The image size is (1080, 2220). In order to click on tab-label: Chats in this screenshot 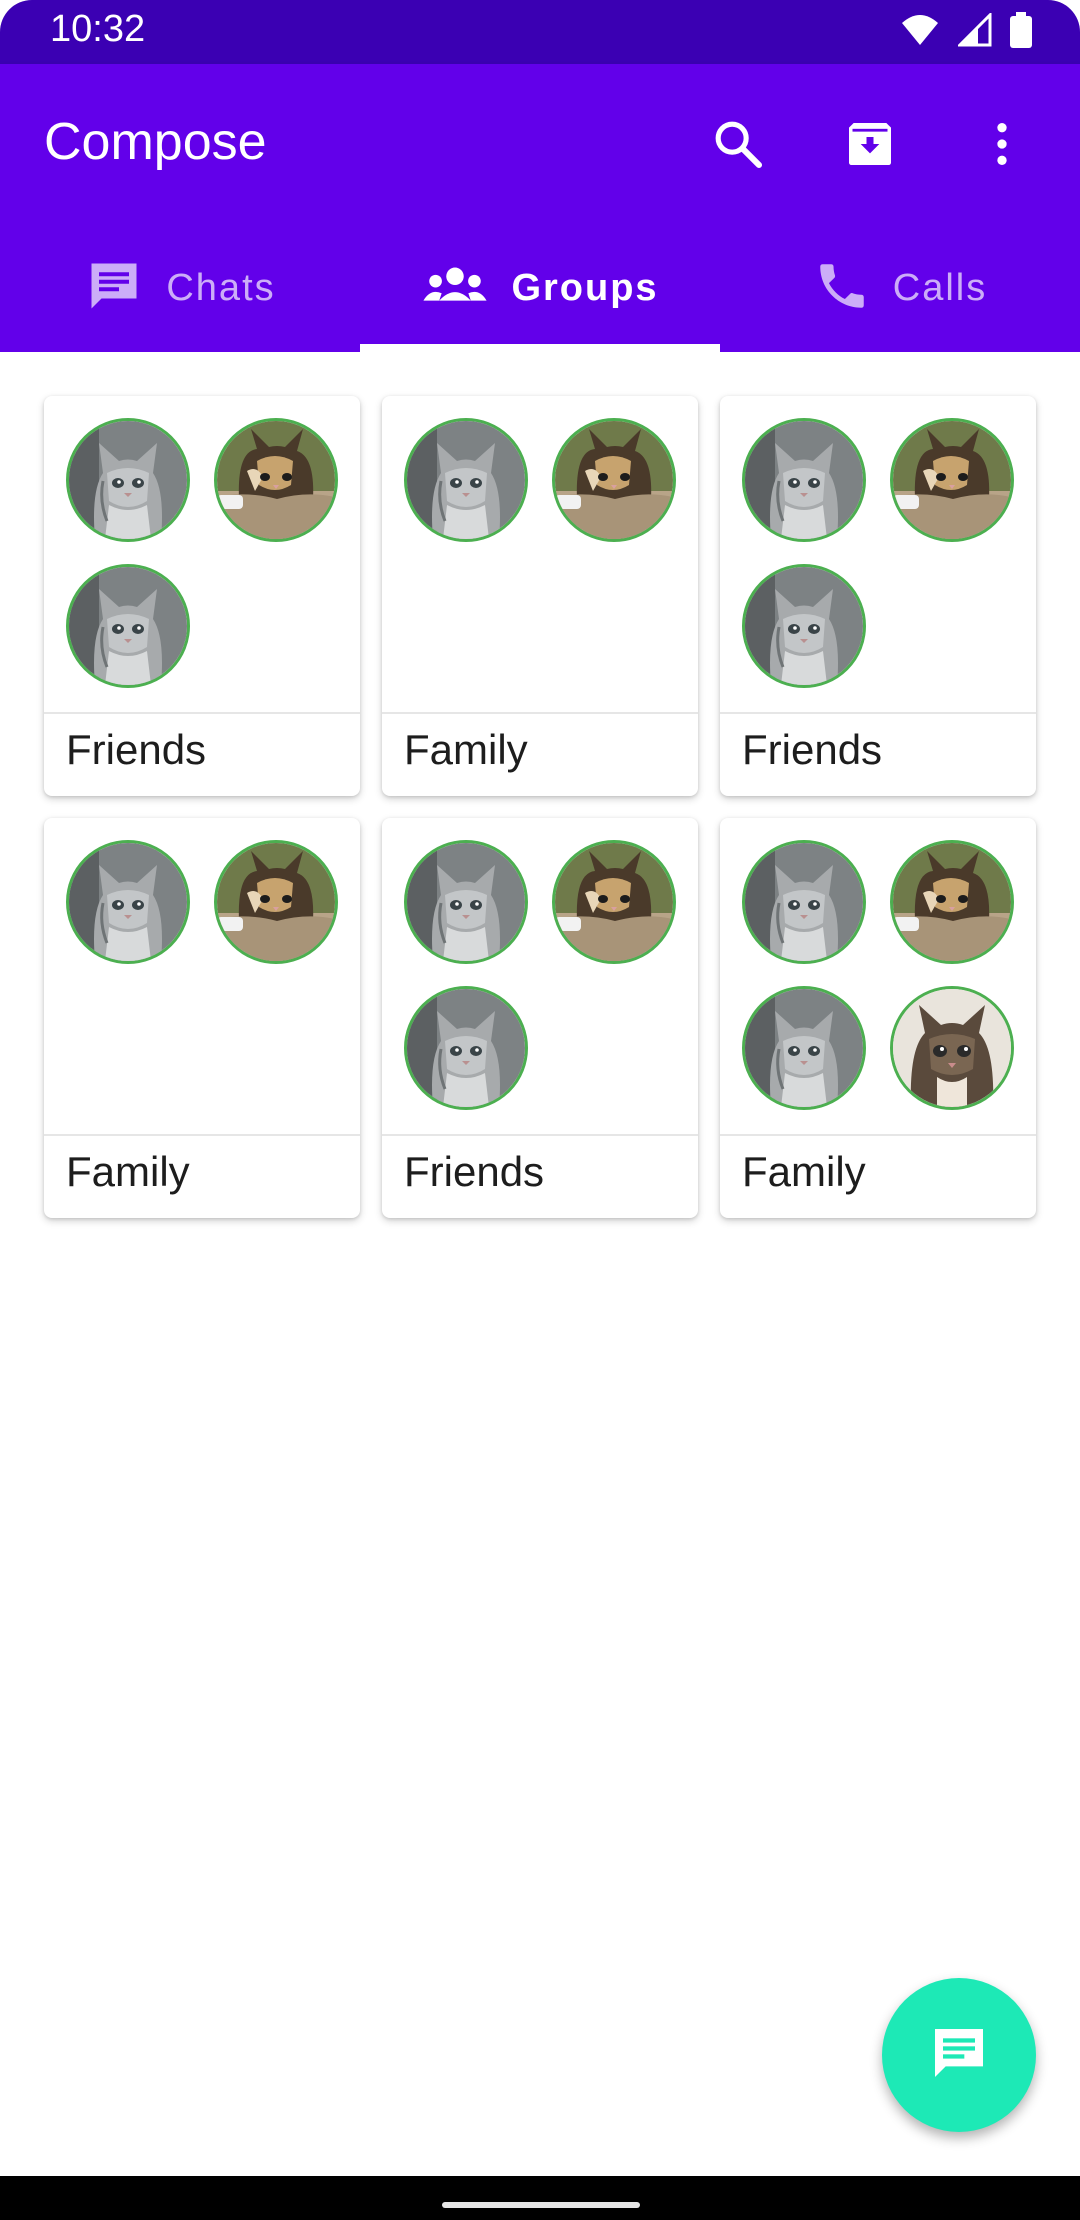, I will do `click(221, 287)`.